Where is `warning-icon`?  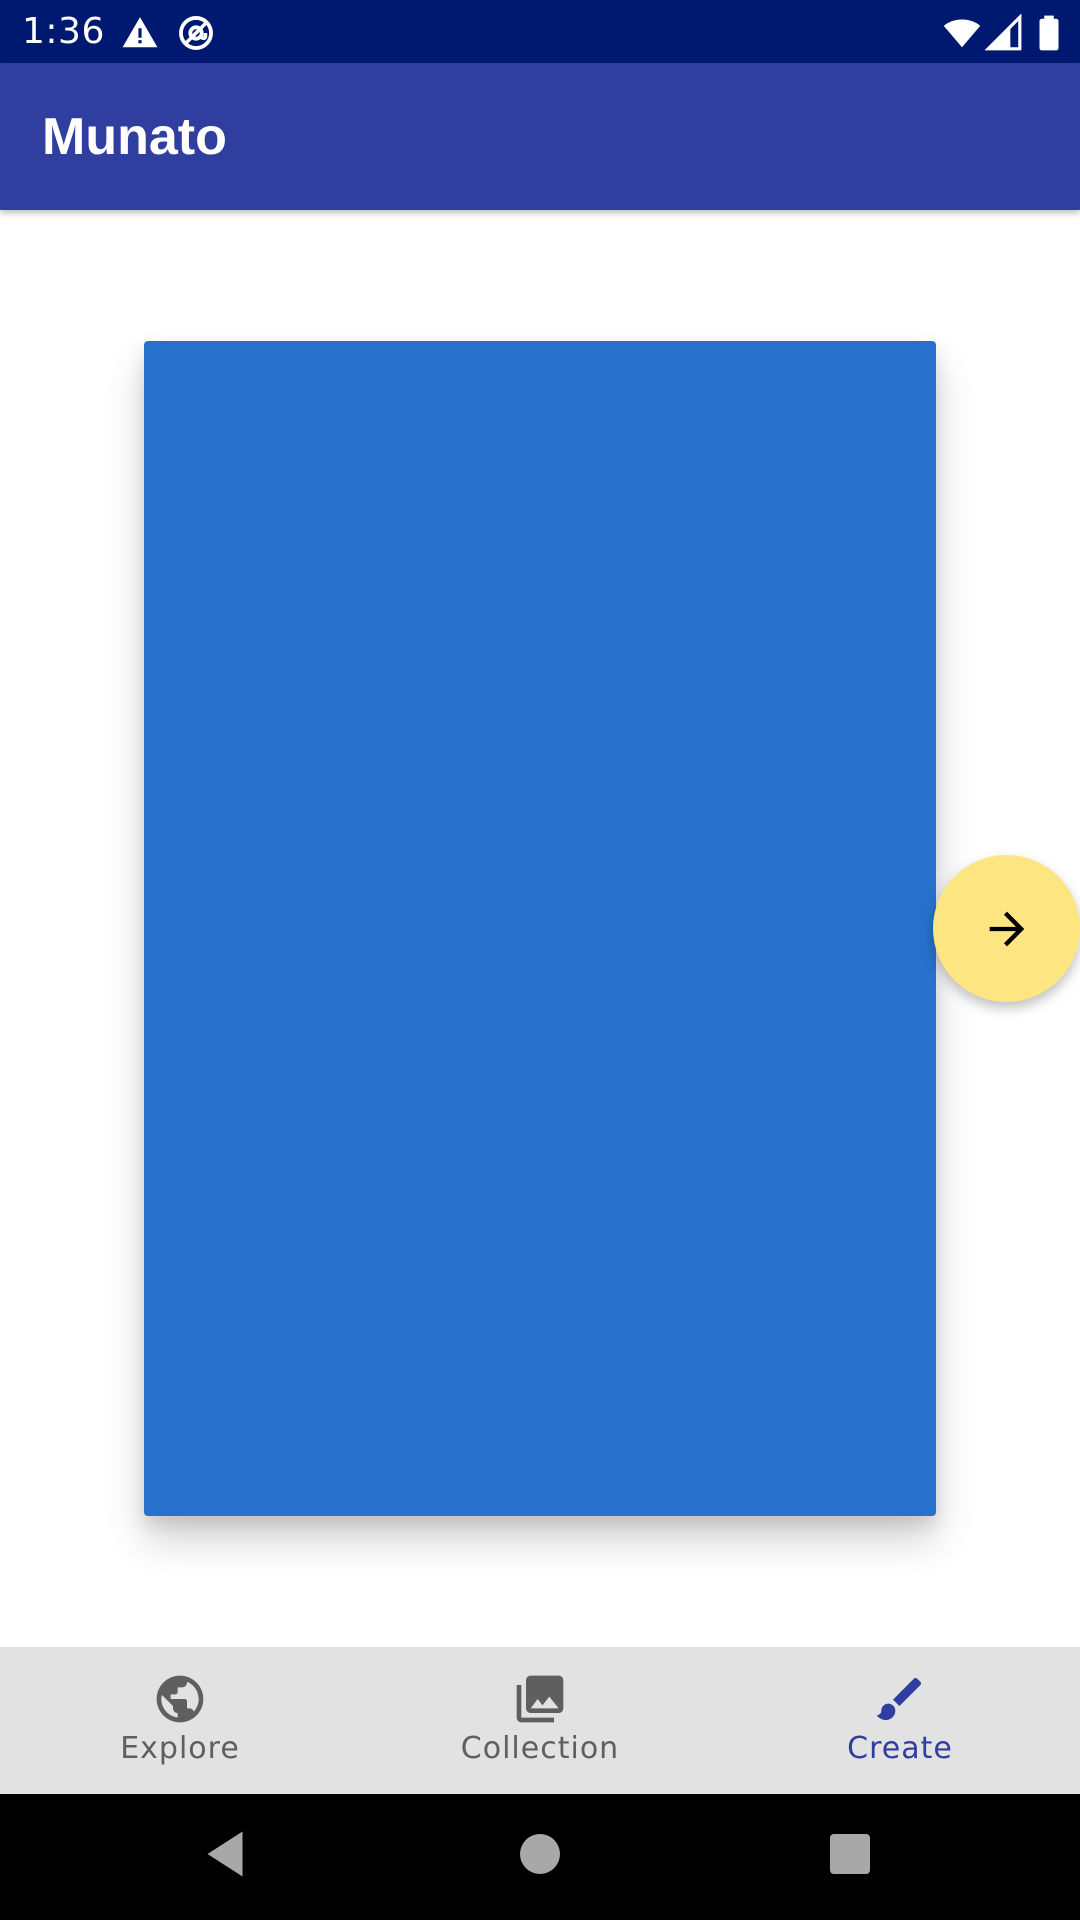 warning-icon is located at coordinates (140, 32).